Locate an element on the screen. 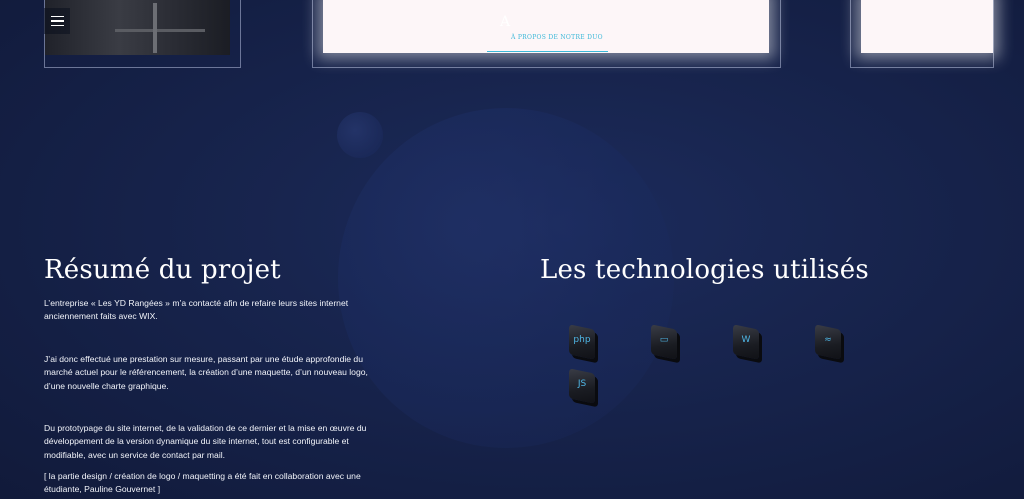 The width and height of the screenshot is (1024, 499). wordpress-icon: W is located at coordinates (746, 342).